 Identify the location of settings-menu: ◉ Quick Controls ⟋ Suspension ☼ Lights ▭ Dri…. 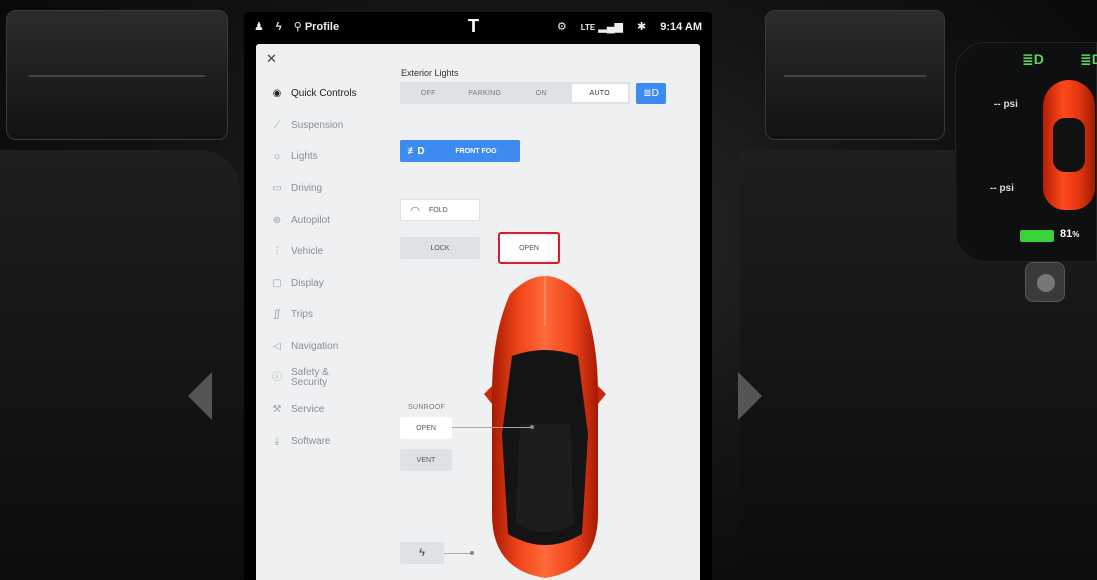
(325, 267).